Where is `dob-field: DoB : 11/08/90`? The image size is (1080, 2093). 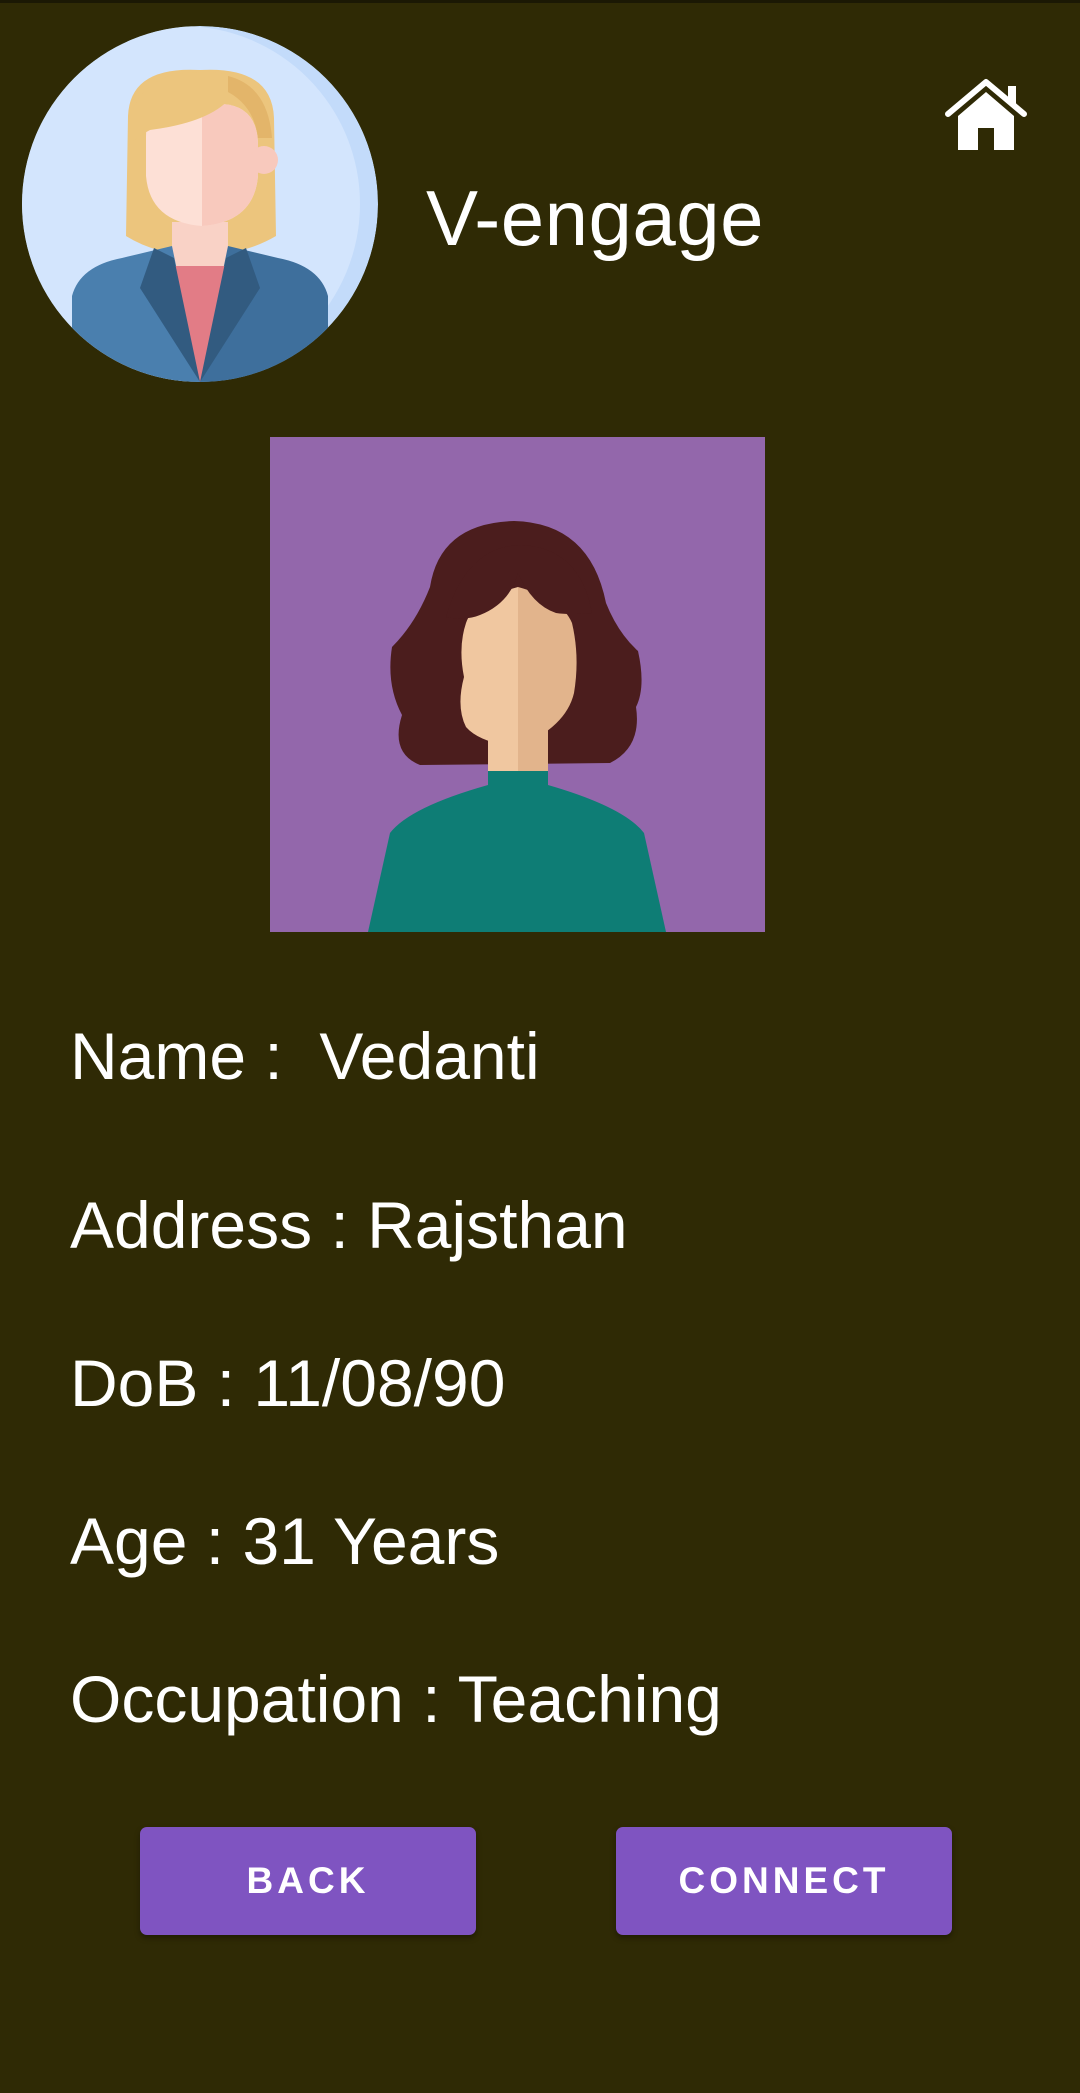
dob-field: DoB : 11/08/90 is located at coordinates (288, 1383).